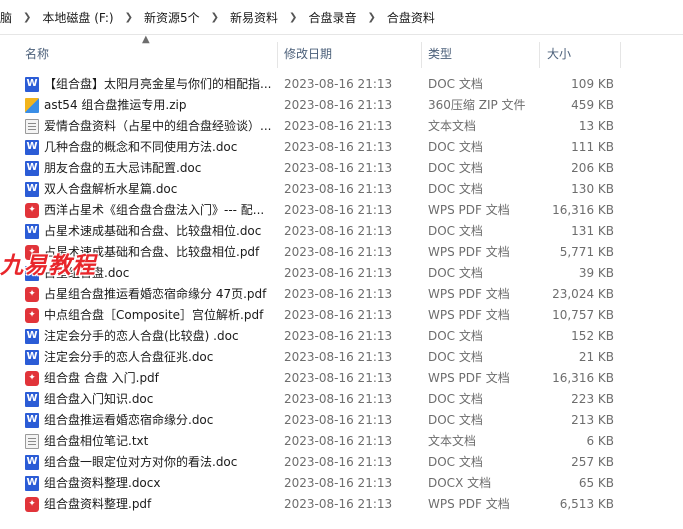 The image size is (683, 529). I want to click on breadcrumb-item-current: 合盘资料, so click(411, 17).